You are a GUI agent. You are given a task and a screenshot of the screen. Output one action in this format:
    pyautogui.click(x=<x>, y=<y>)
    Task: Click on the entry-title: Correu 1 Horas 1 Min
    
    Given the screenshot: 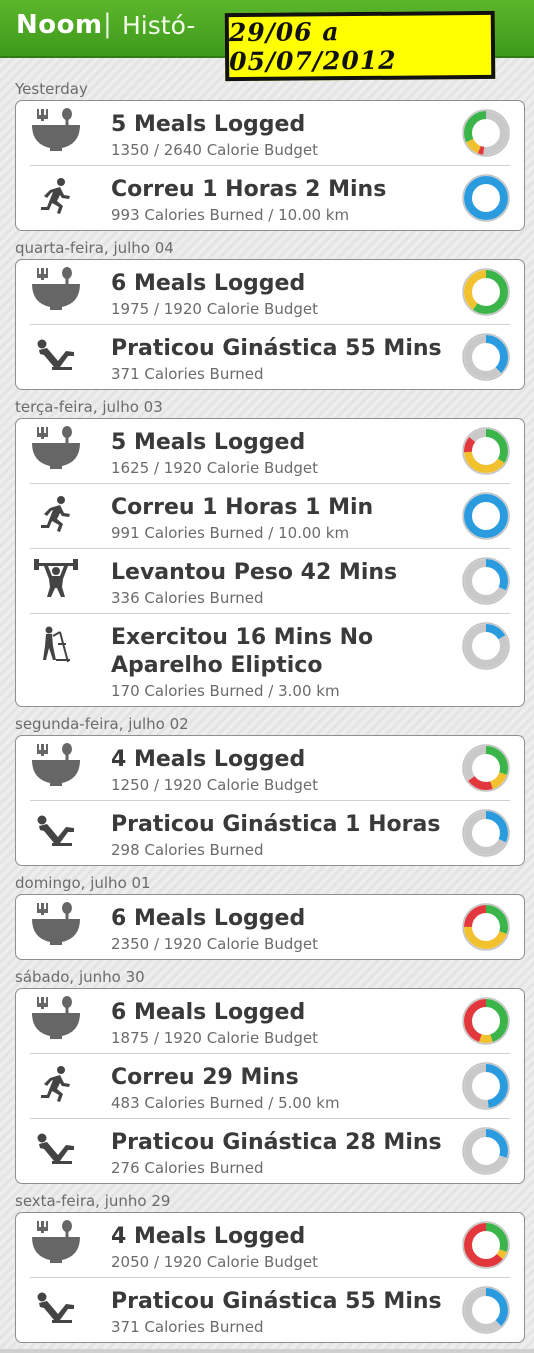 What is the action you would take?
    pyautogui.click(x=242, y=507)
    